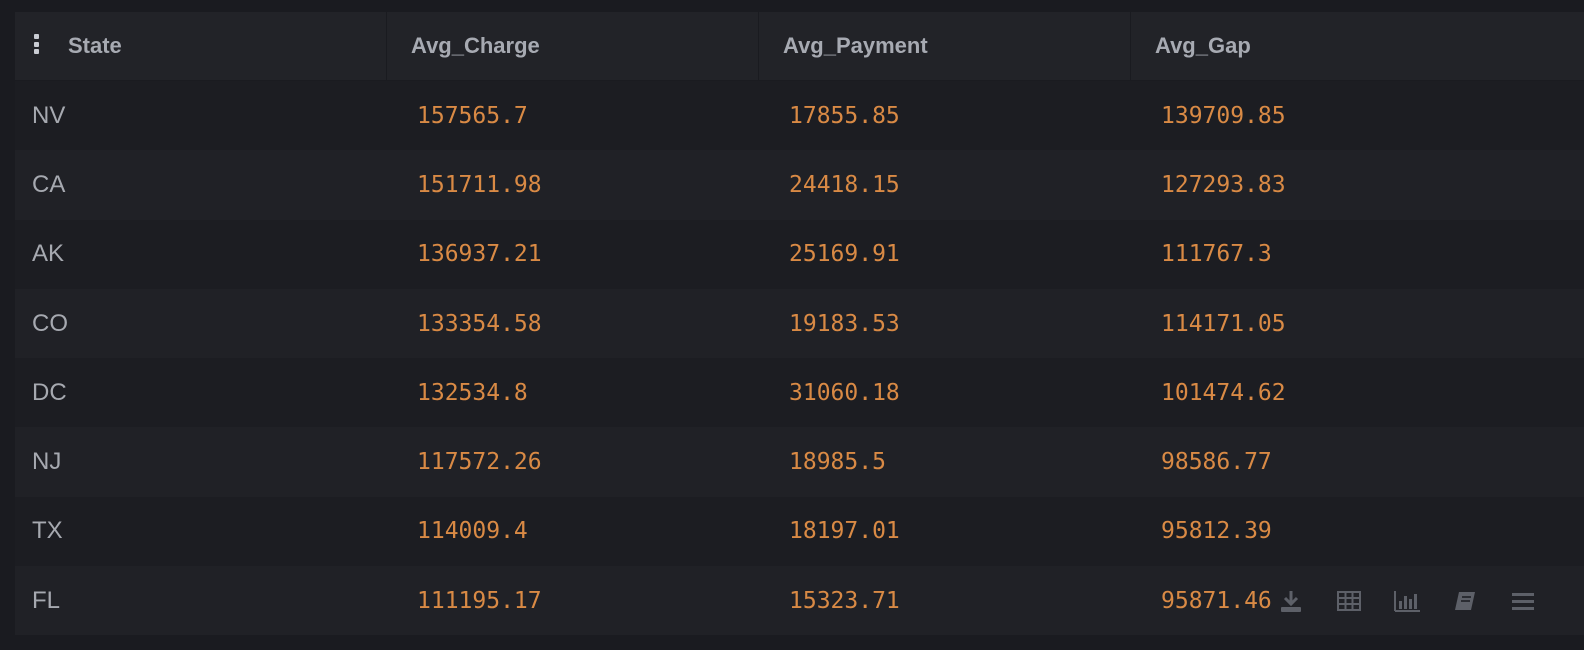 The height and width of the screenshot is (650, 1584). What do you see at coordinates (47, 531) in the screenshot?
I see `state-cell: TX` at bounding box center [47, 531].